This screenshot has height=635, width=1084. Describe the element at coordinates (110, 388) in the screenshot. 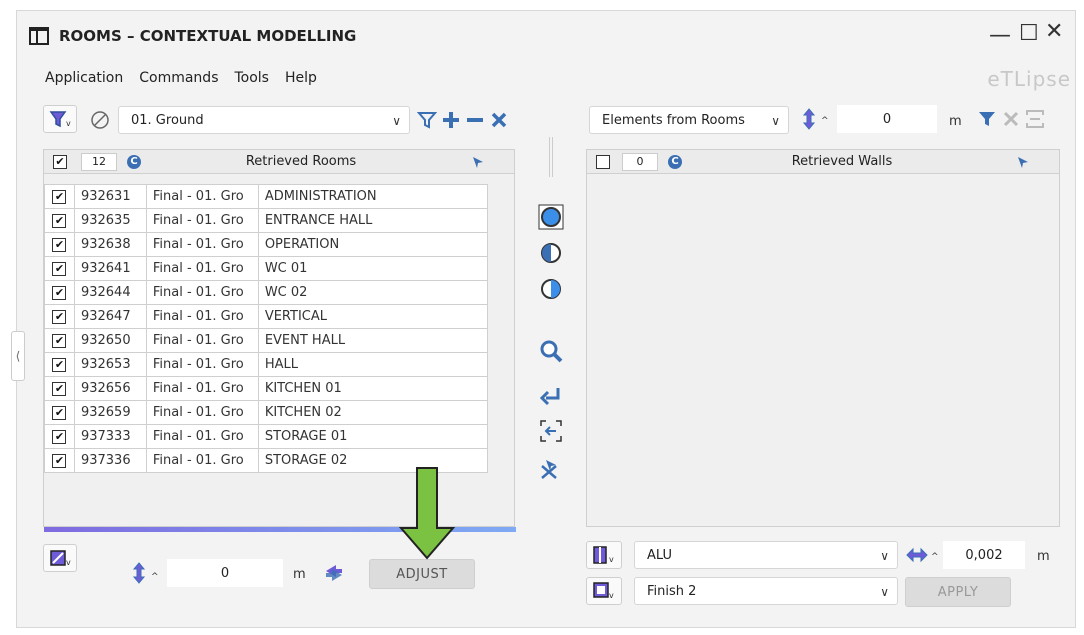

I see `row-id: 932656` at that location.